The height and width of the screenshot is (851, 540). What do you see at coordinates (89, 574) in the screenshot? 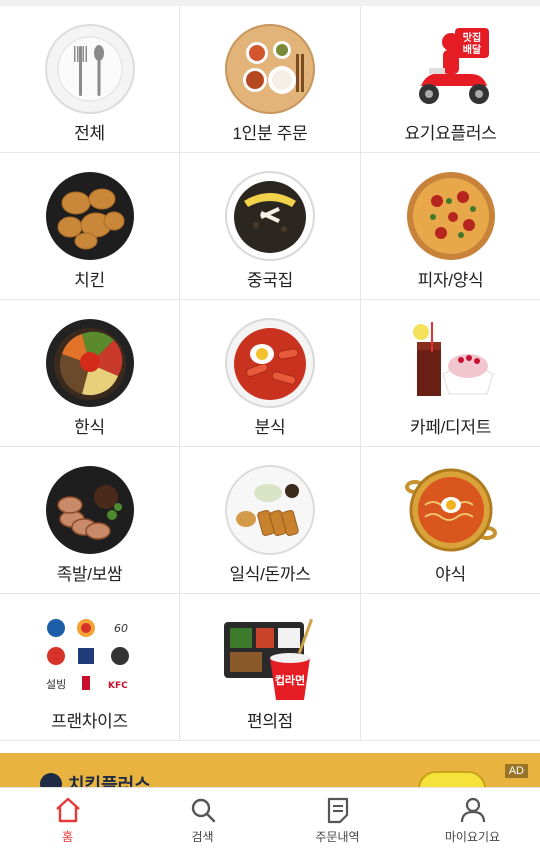
I see `category-label: 족발/보쌈` at bounding box center [89, 574].